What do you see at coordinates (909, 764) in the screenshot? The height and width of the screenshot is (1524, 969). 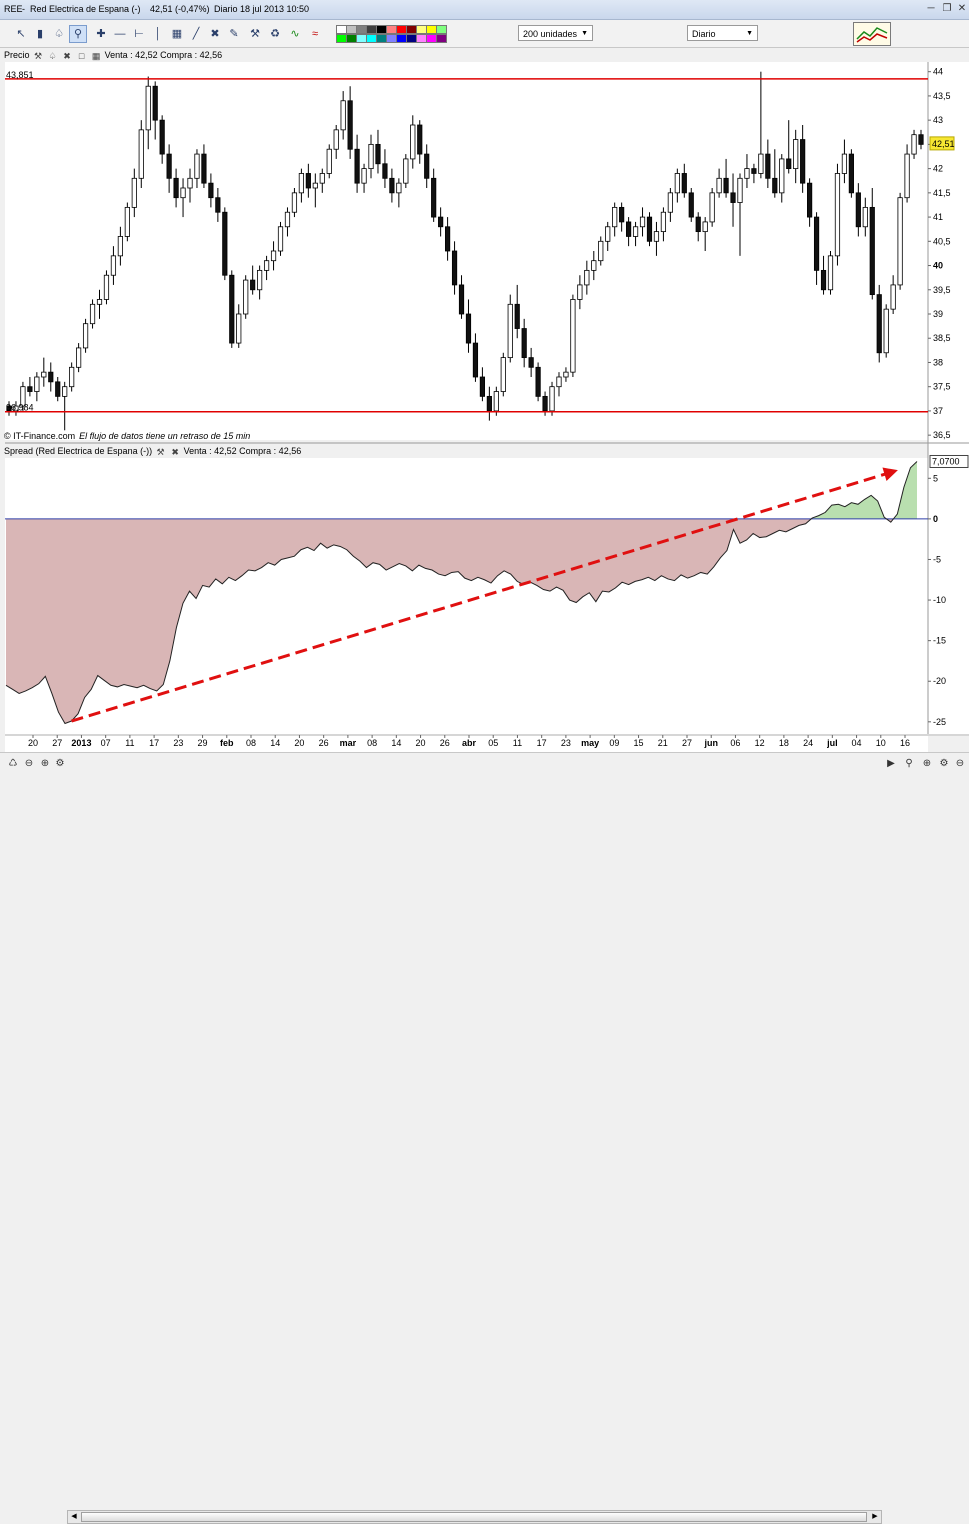 I see `zoom-fit-icon: ⚲` at bounding box center [909, 764].